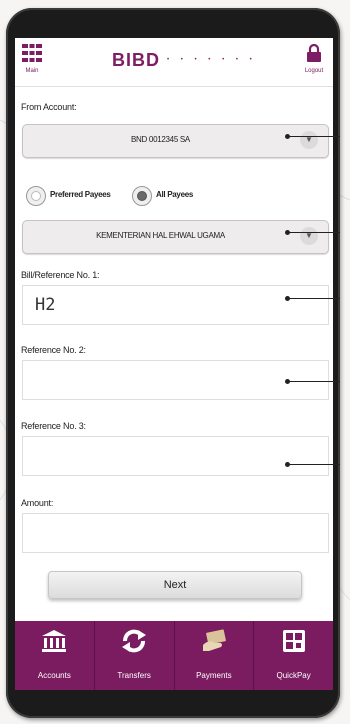 Image resolution: width=350 pixels, height=724 pixels. I want to click on preferred-payees-radio, so click(36, 196).